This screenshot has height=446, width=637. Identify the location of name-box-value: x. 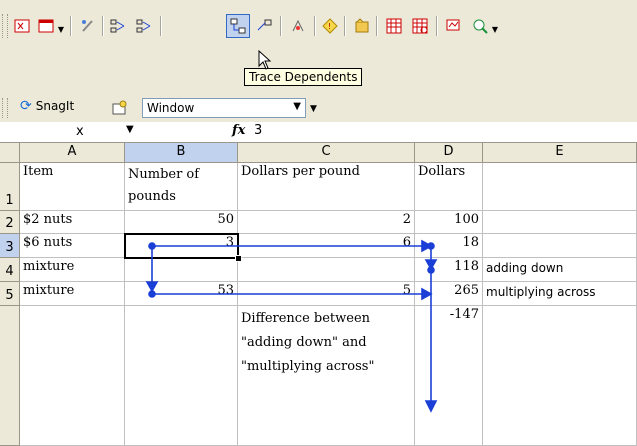
(80, 131).